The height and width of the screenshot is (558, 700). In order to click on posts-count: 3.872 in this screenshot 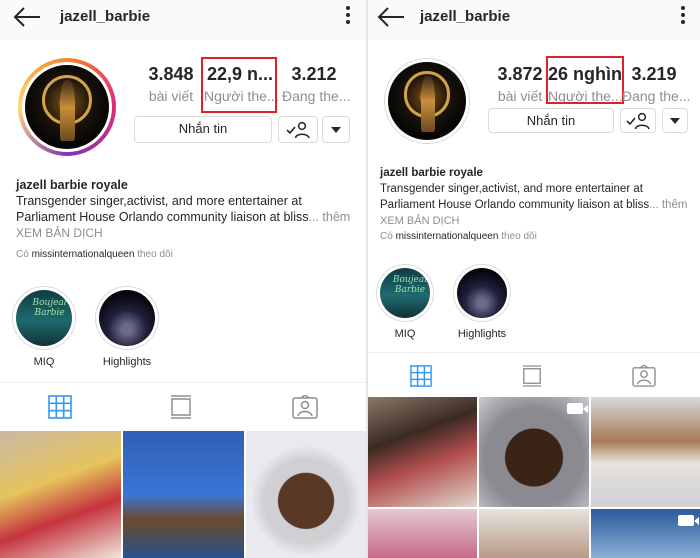, I will do `click(520, 74)`.